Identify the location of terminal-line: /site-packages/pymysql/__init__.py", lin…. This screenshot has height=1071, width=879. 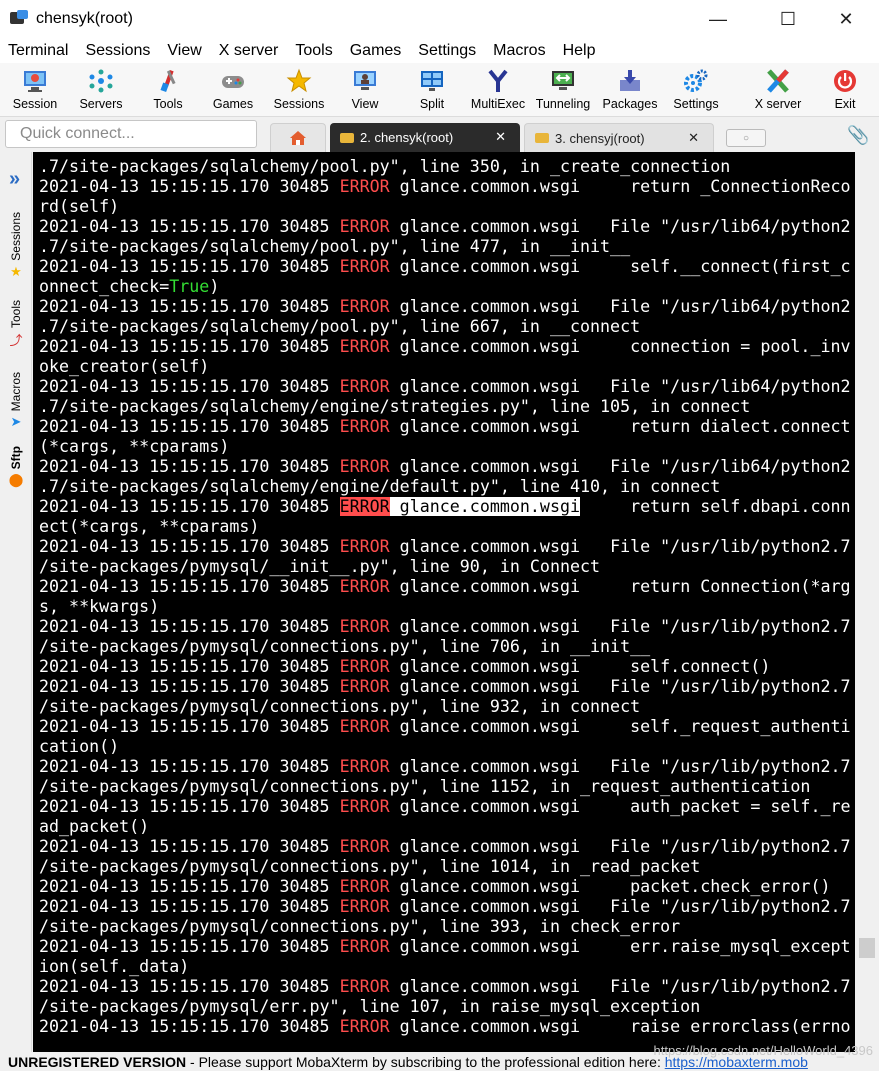
(445, 567).